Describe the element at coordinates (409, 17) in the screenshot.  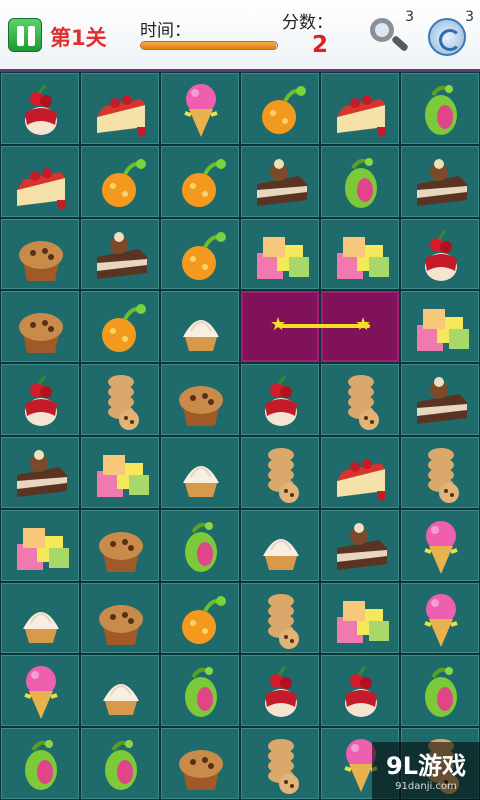
I see `hint-count: 3` at that location.